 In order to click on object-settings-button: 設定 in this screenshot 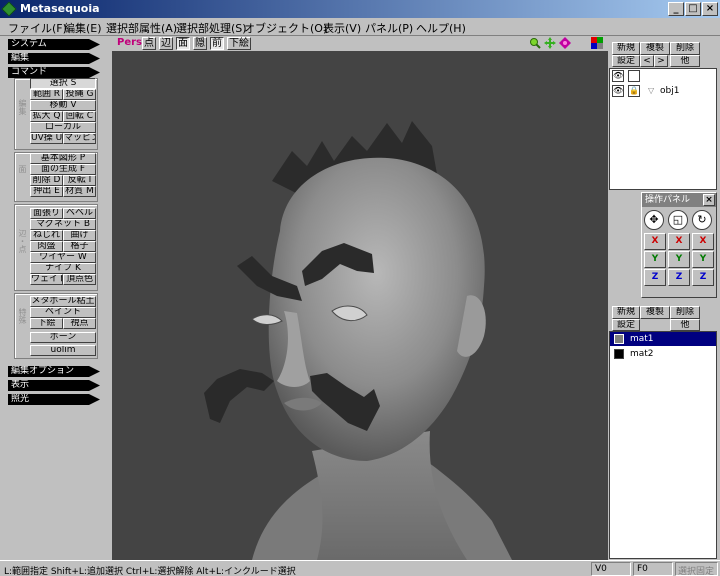, I will do `click(626, 61)`.